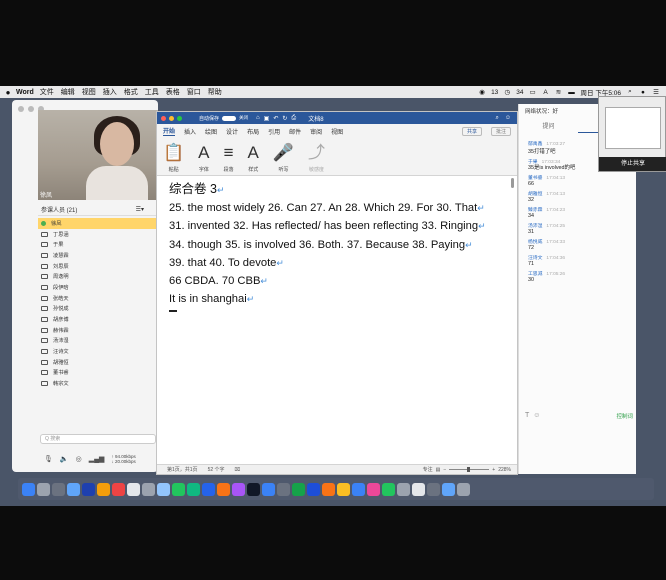 The width and height of the screenshot is (666, 580). I want to click on share-button: 共享, so click(471, 131).